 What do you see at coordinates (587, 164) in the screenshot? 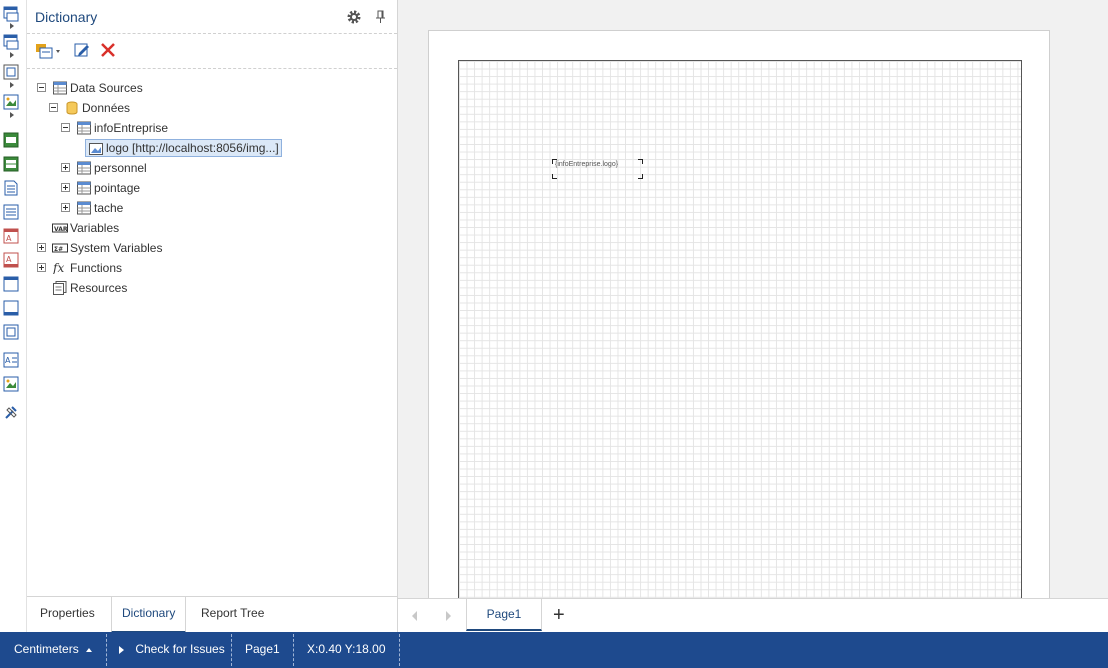
I see `component-expression: {infoEntreprise.logo}` at bounding box center [587, 164].